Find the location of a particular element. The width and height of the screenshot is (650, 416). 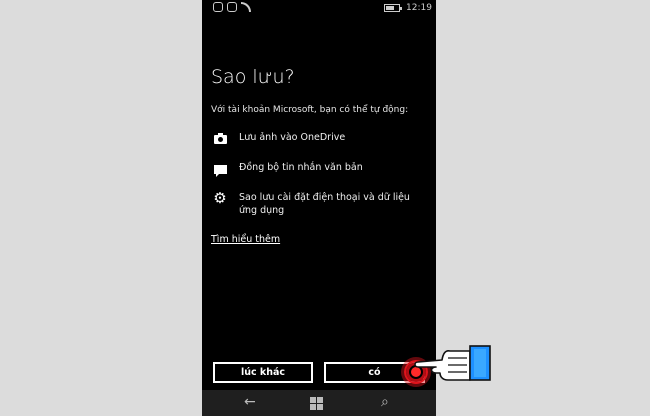

status-bar: 12:19 is located at coordinates (319, 9).